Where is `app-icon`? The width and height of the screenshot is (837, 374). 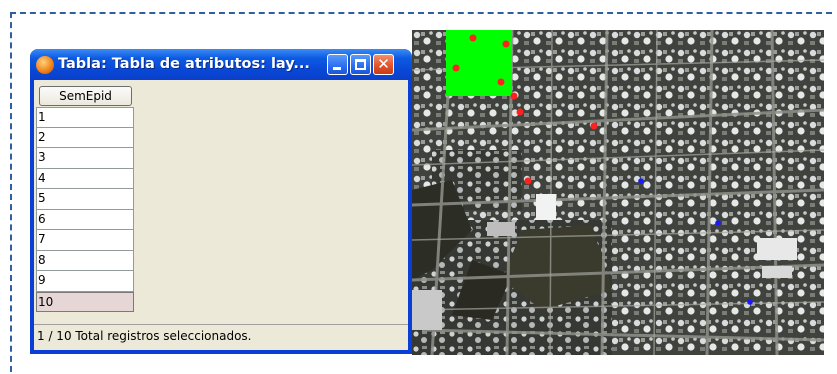 app-icon is located at coordinates (45, 65).